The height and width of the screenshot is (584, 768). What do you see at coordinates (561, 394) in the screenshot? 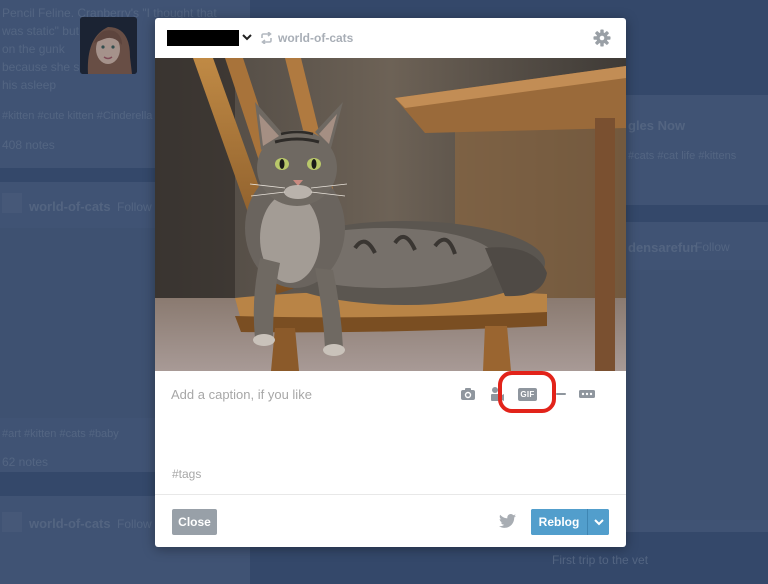
I see `link-icon` at bounding box center [561, 394].